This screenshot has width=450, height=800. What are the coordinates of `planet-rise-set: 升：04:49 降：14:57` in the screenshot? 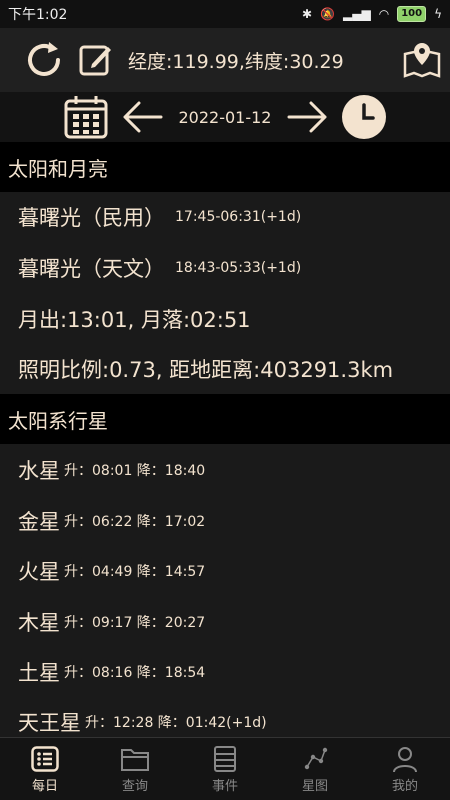 It's located at (135, 572).